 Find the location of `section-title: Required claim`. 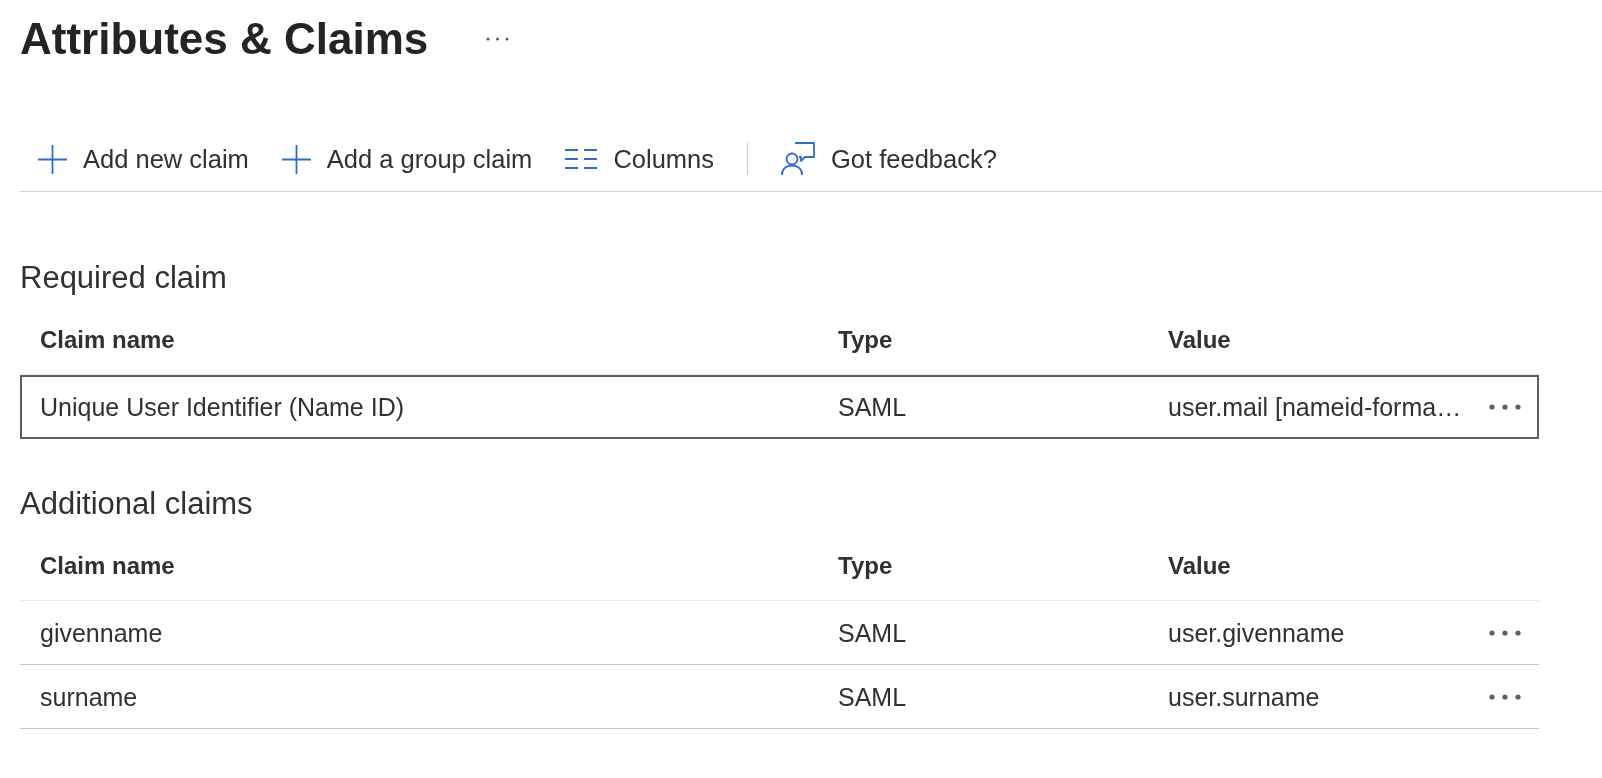

section-title: Required claim is located at coordinates (123, 278).